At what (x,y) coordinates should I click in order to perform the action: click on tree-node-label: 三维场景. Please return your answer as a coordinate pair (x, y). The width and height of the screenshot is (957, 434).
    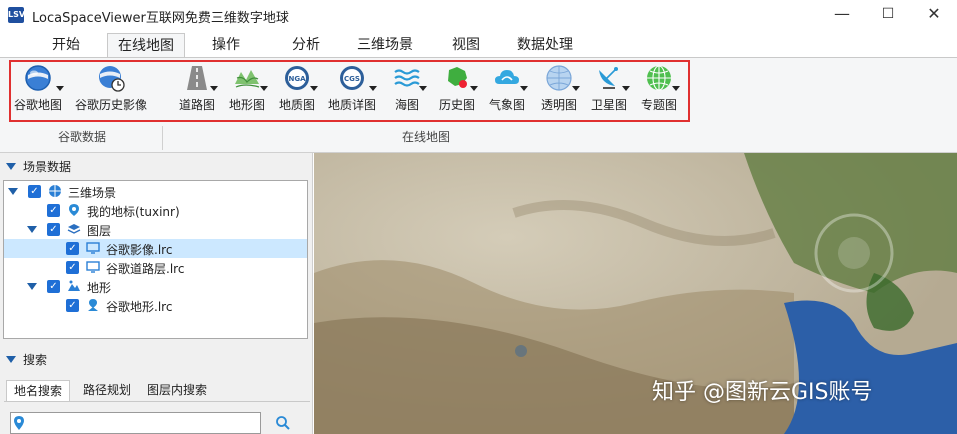
    Looking at the image, I should click on (92, 193).